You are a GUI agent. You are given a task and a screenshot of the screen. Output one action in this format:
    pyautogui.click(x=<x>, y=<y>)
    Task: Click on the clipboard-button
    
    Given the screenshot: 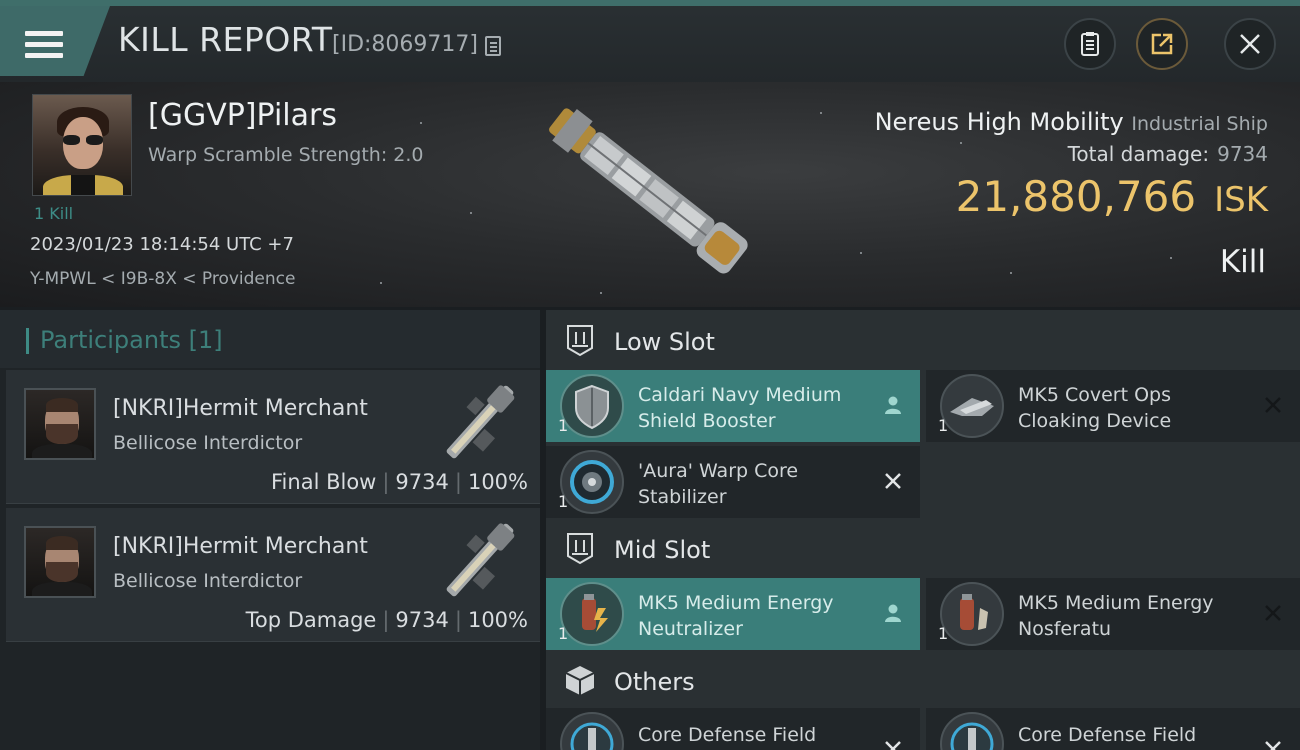 What is the action you would take?
    pyautogui.click(x=1090, y=44)
    